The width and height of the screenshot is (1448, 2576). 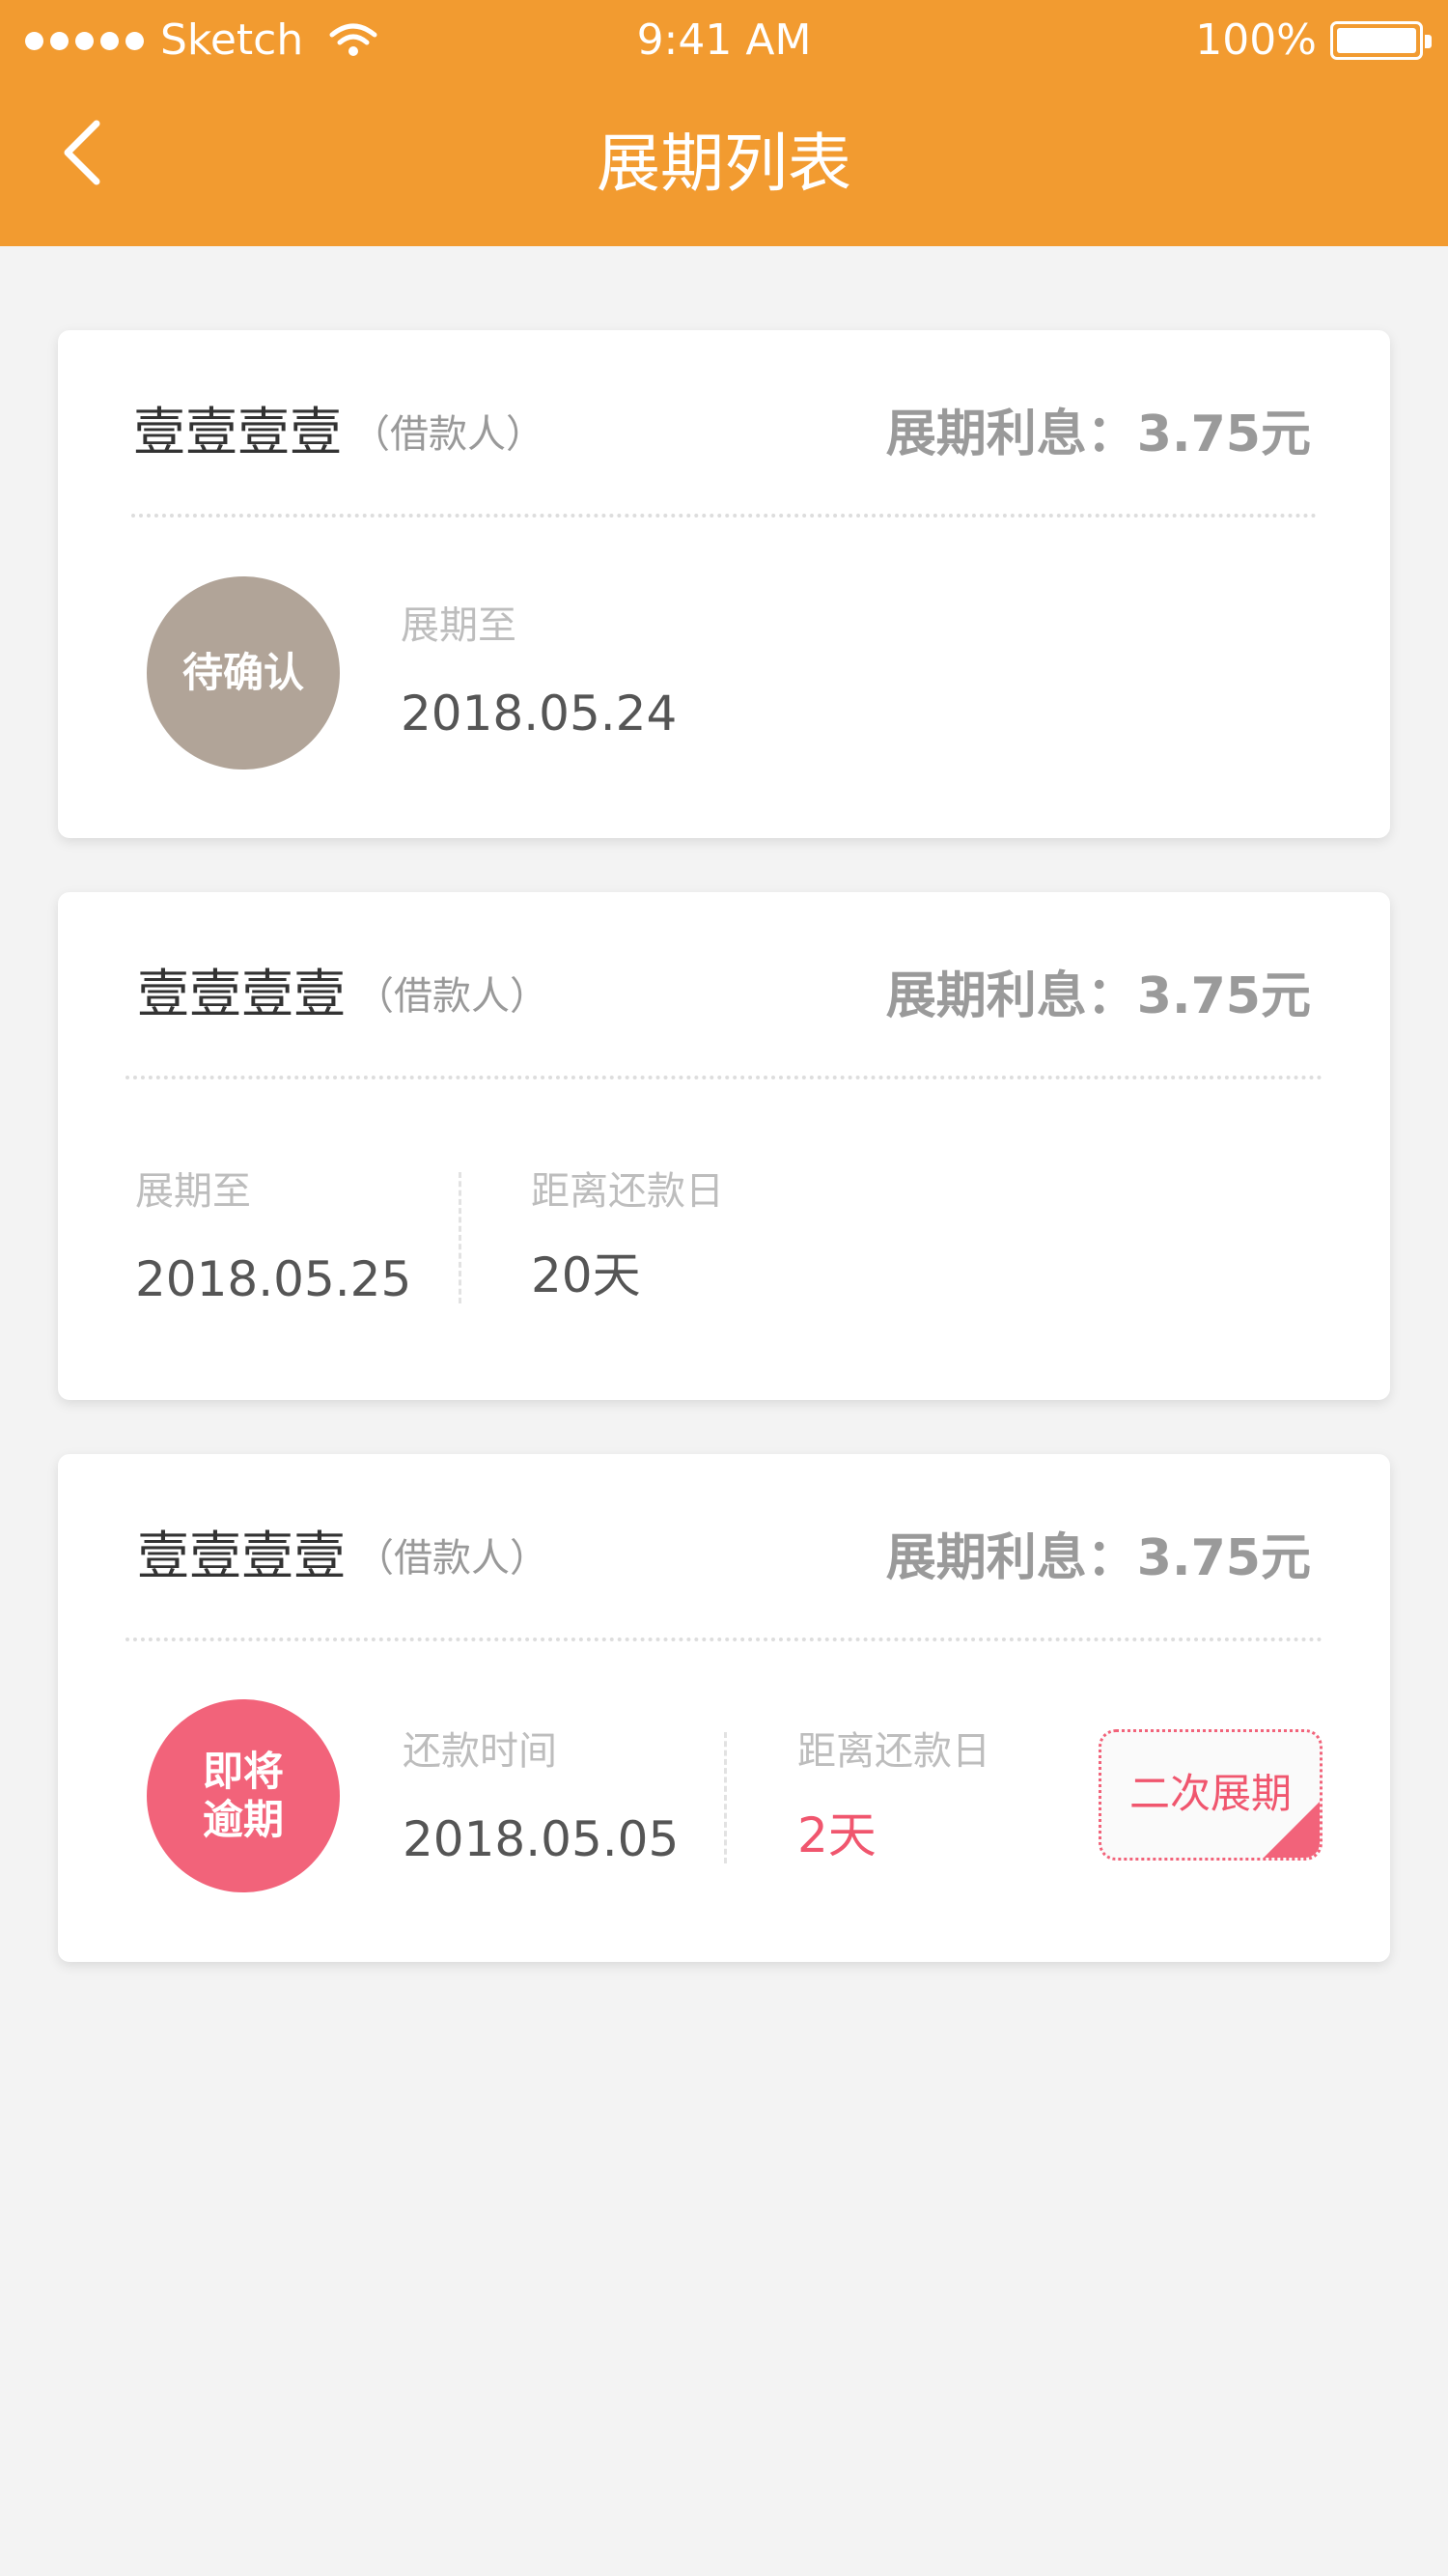 I want to click on status-bar: Sketch 9:41 AM 100%, so click(x=724, y=41).